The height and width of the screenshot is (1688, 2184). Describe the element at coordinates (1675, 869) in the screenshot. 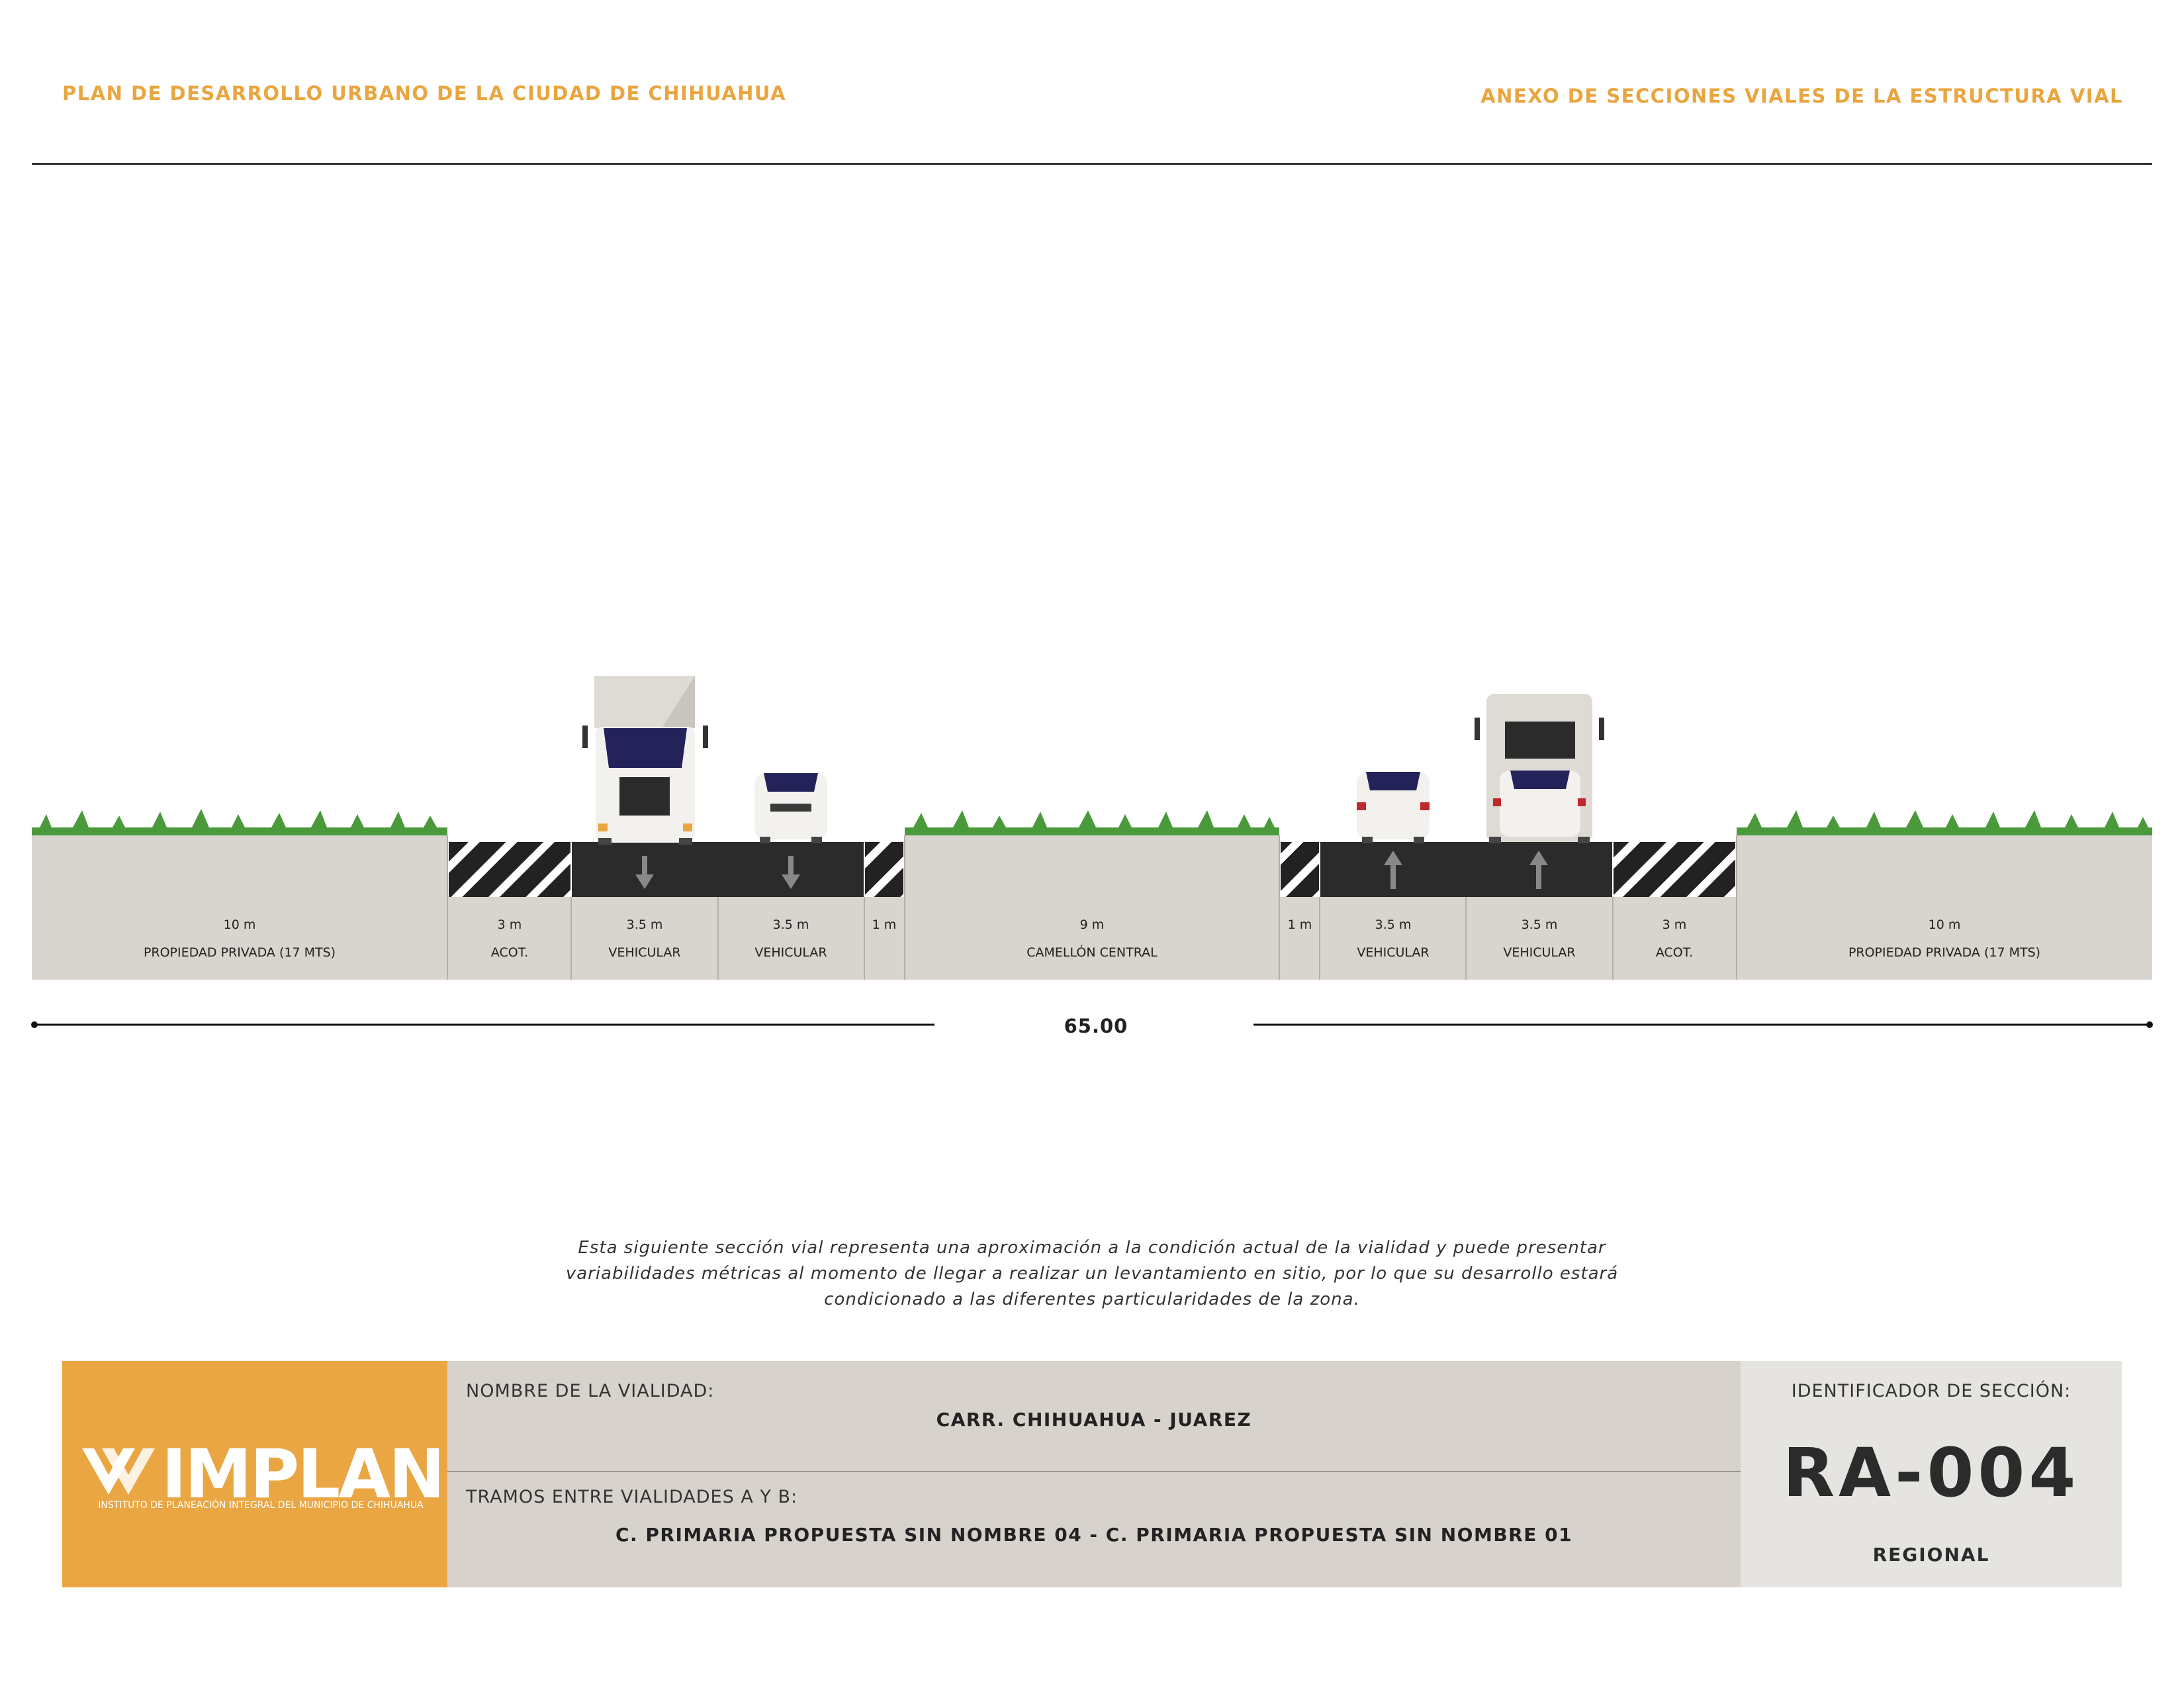

I see `shoulder-right-outer` at that location.